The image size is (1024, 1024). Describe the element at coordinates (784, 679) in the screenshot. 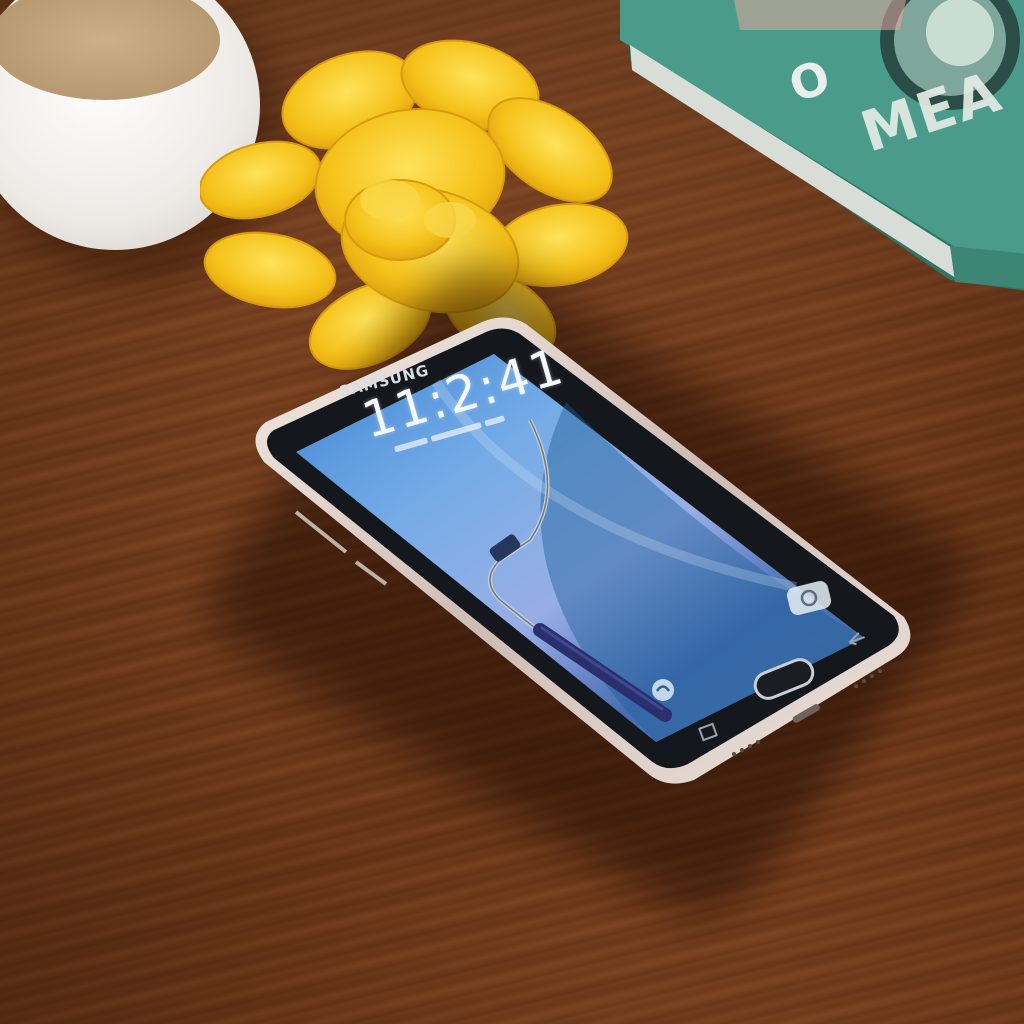

I see `home-button` at that location.